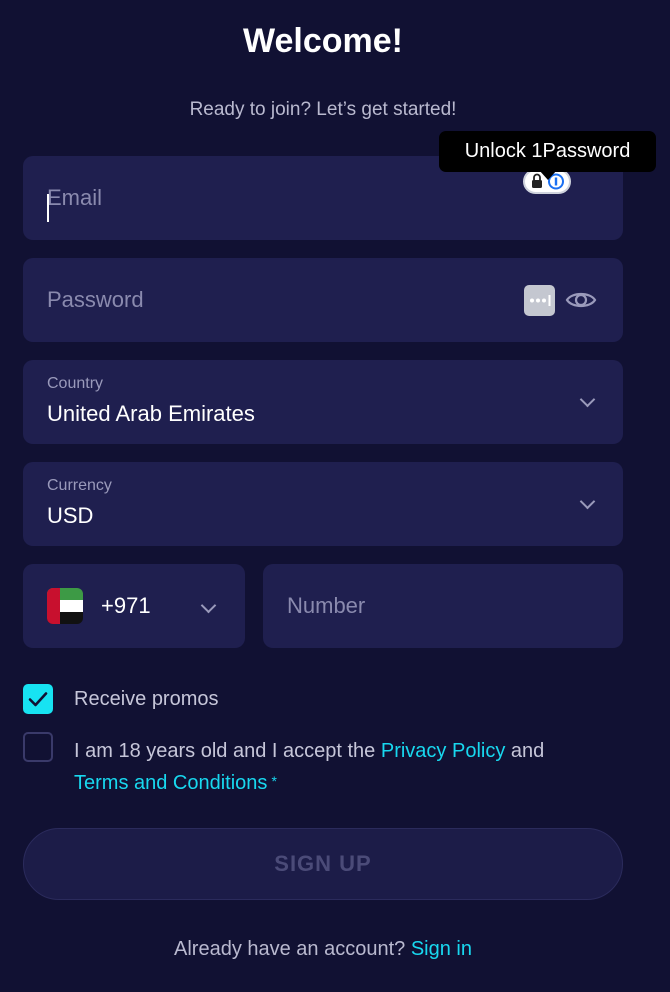  Describe the element at coordinates (79, 485) in the screenshot. I see `currency-label: Currency` at that location.